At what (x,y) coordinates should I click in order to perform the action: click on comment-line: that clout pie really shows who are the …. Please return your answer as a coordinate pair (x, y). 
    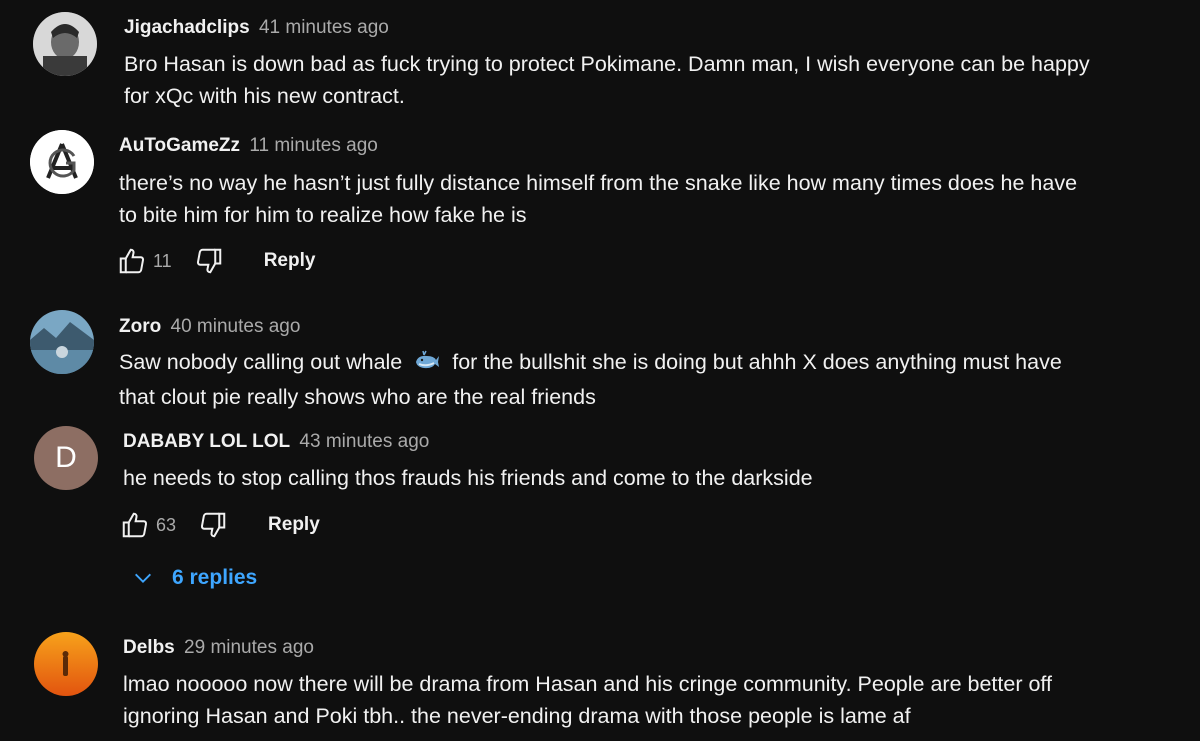
    Looking at the image, I should click on (357, 397).